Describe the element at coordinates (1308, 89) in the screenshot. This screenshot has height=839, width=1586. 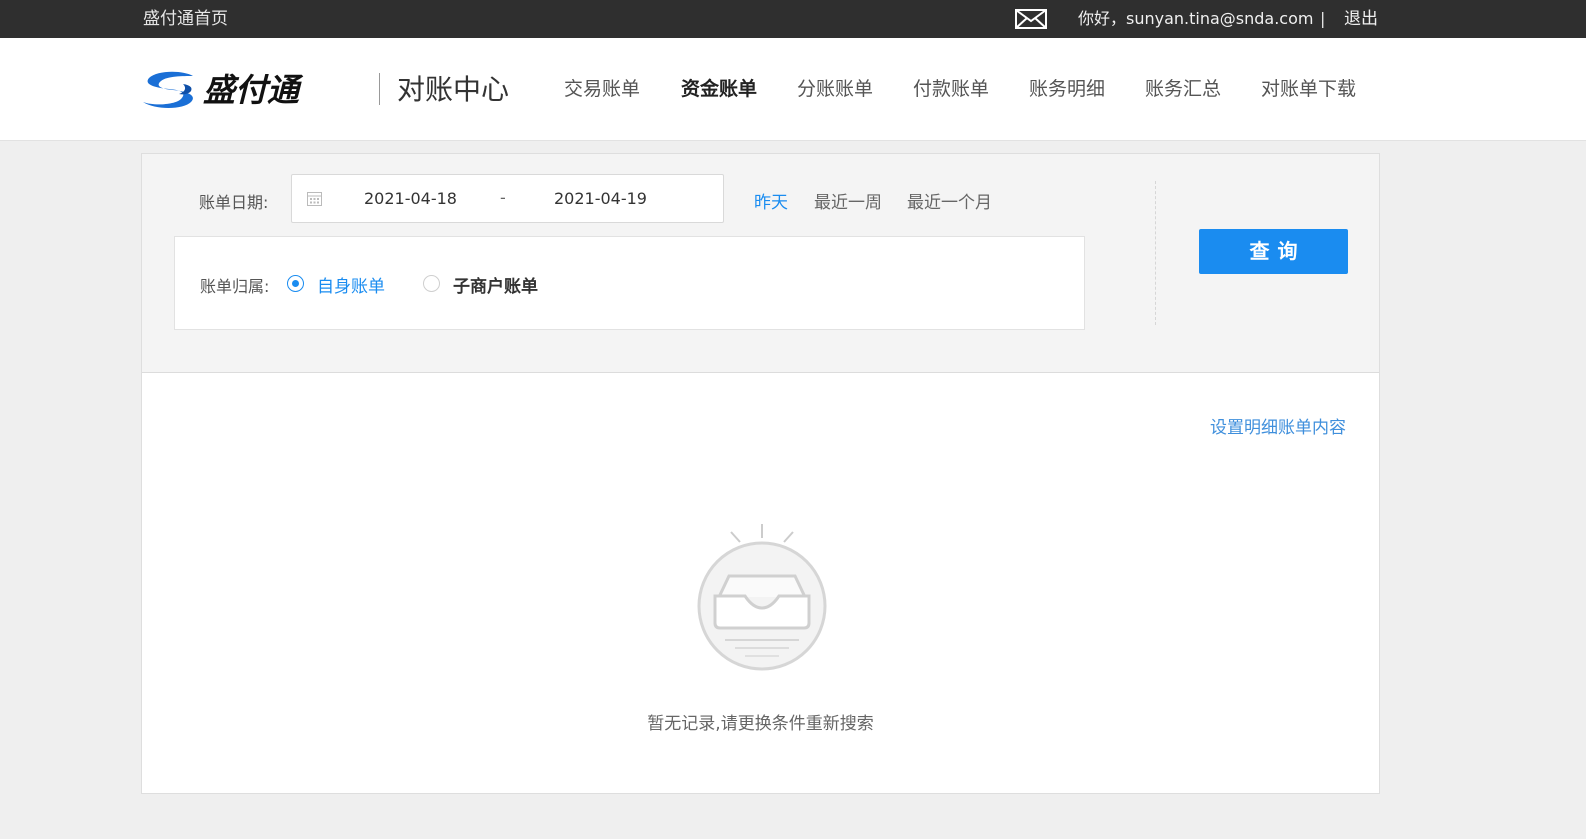
I see `nav-item-statement-download: 对账单下载` at that location.